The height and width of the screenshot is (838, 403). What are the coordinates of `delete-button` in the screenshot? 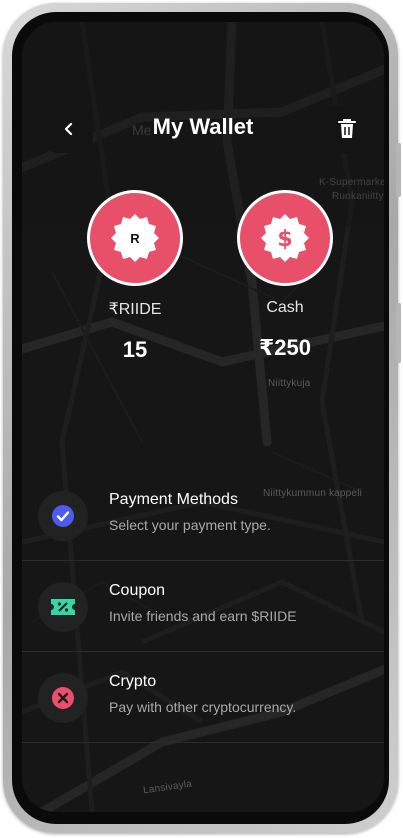 It's located at (347, 129).